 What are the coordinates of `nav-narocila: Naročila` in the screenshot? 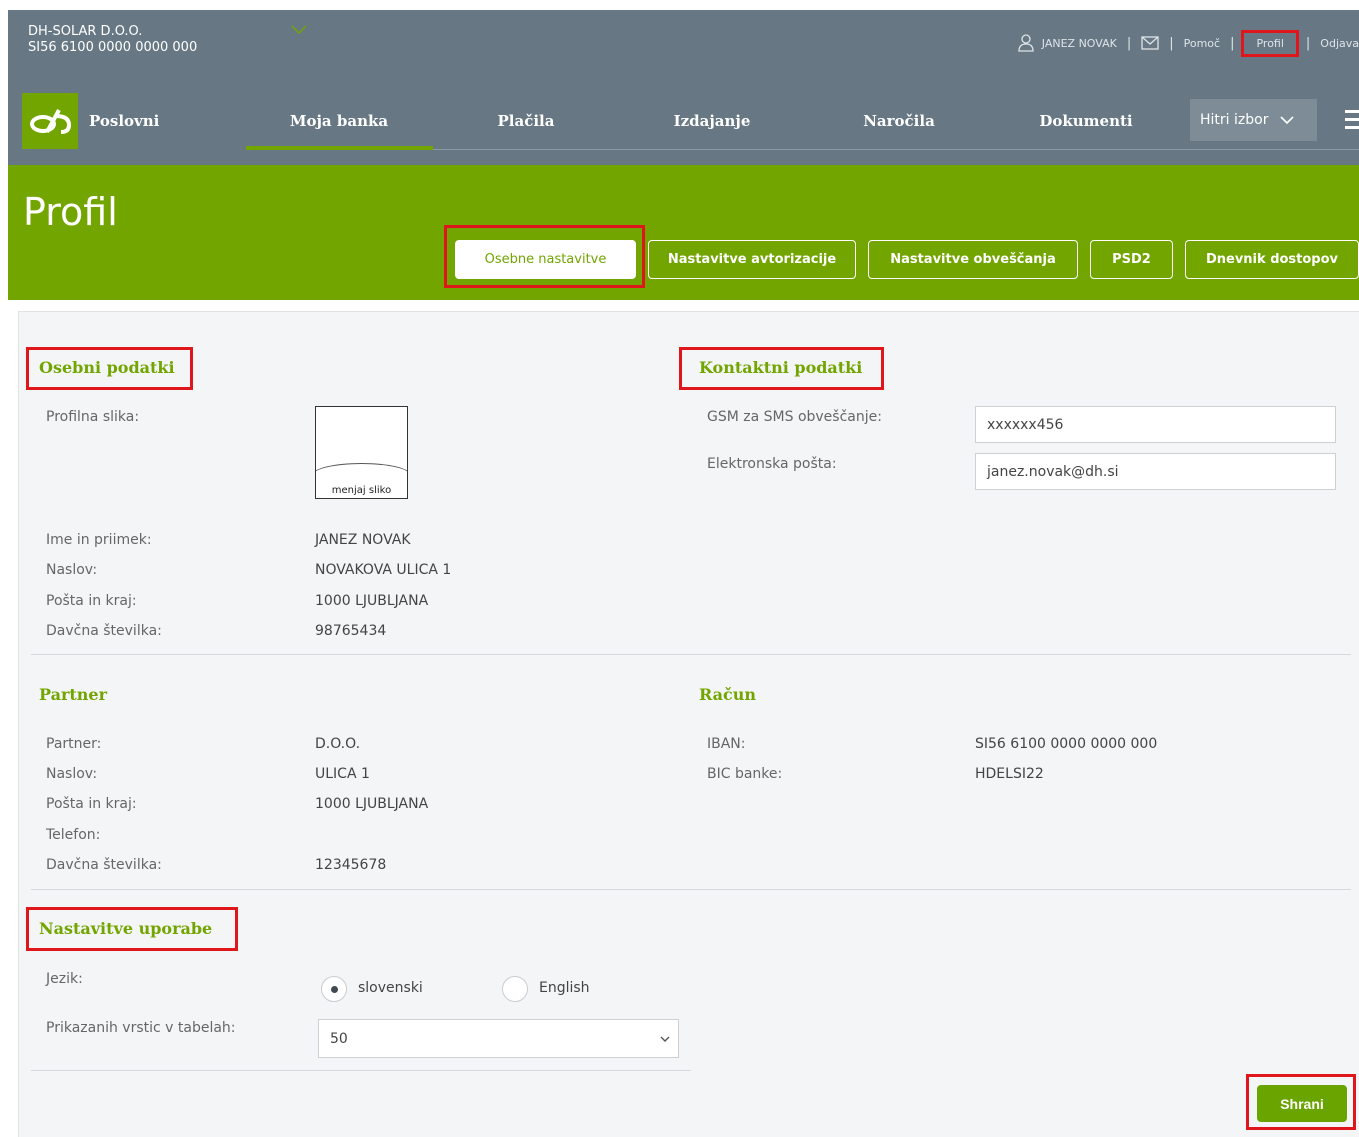 It's located at (899, 121).